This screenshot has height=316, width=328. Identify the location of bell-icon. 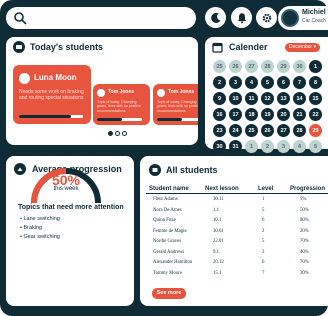
(241, 17).